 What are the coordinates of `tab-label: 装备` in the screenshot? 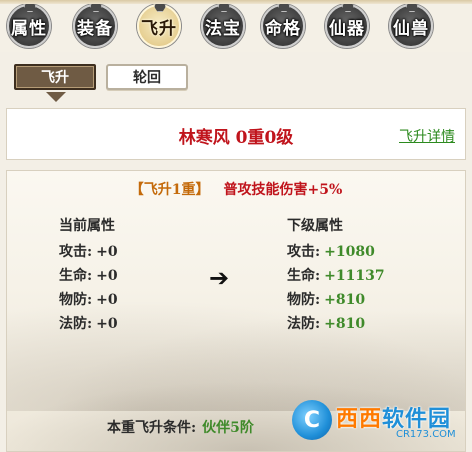 It's located at (95, 28).